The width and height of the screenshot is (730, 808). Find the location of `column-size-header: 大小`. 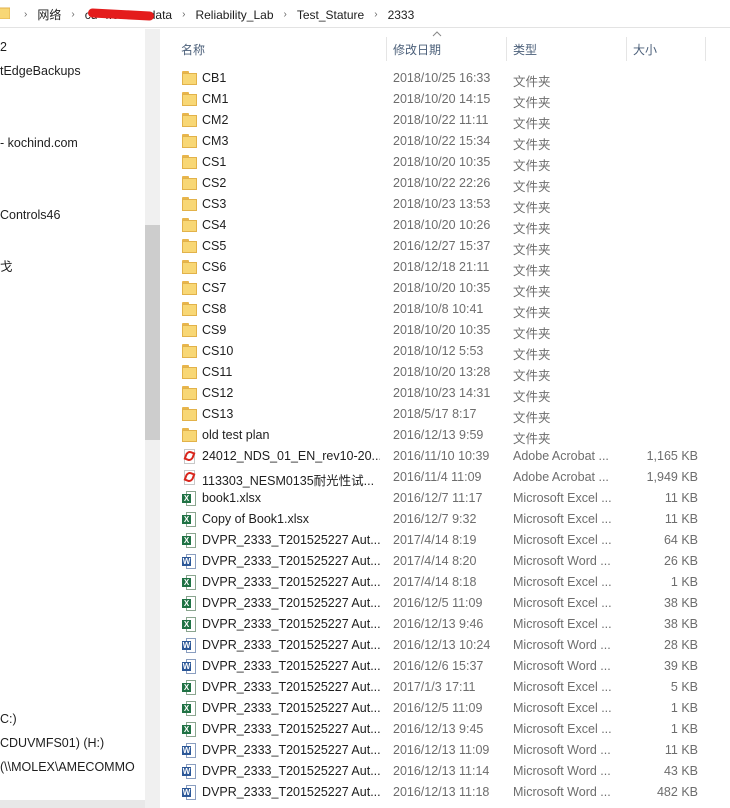

column-size-header: 大小 is located at coordinates (645, 45).